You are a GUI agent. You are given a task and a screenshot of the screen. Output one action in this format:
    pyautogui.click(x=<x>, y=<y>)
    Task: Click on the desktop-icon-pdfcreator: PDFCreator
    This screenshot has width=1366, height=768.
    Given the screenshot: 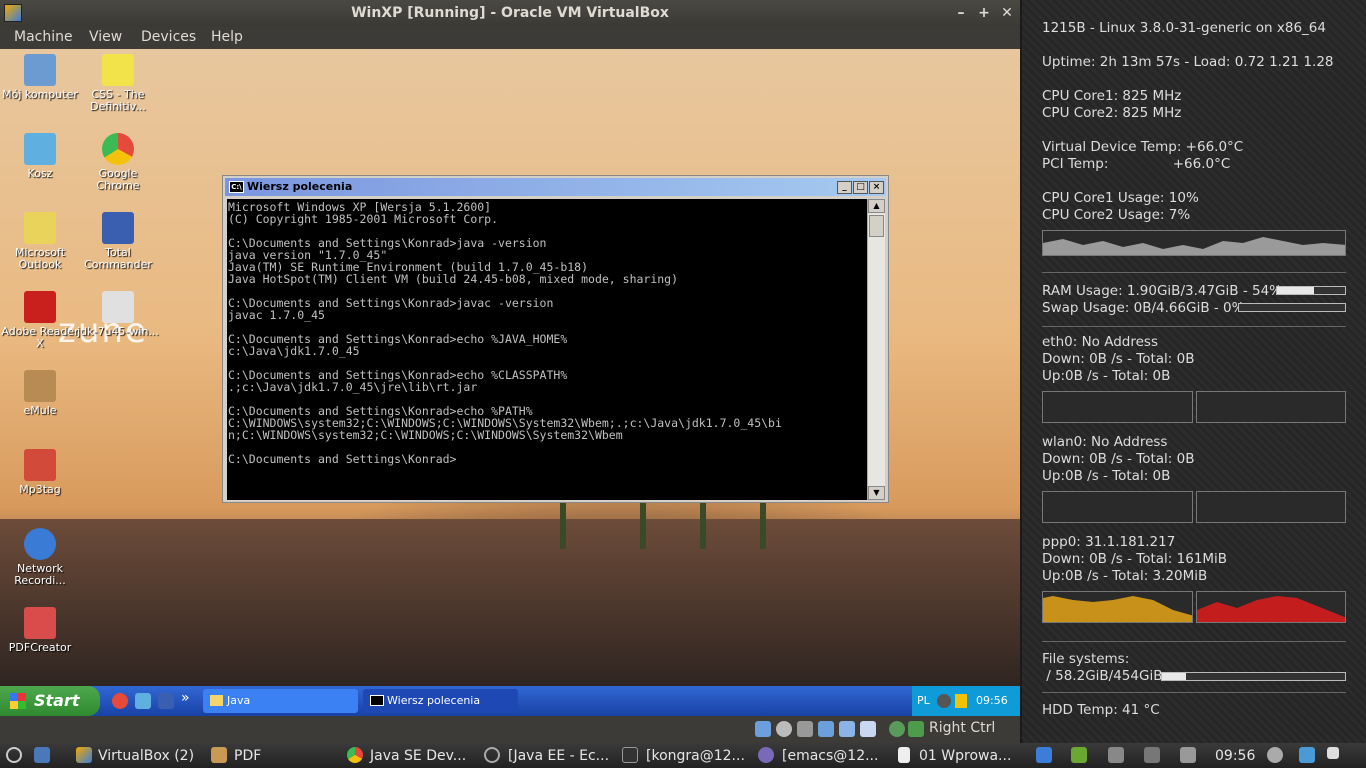 What is the action you would take?
    pyautogui.click(x=40, y=630)
    